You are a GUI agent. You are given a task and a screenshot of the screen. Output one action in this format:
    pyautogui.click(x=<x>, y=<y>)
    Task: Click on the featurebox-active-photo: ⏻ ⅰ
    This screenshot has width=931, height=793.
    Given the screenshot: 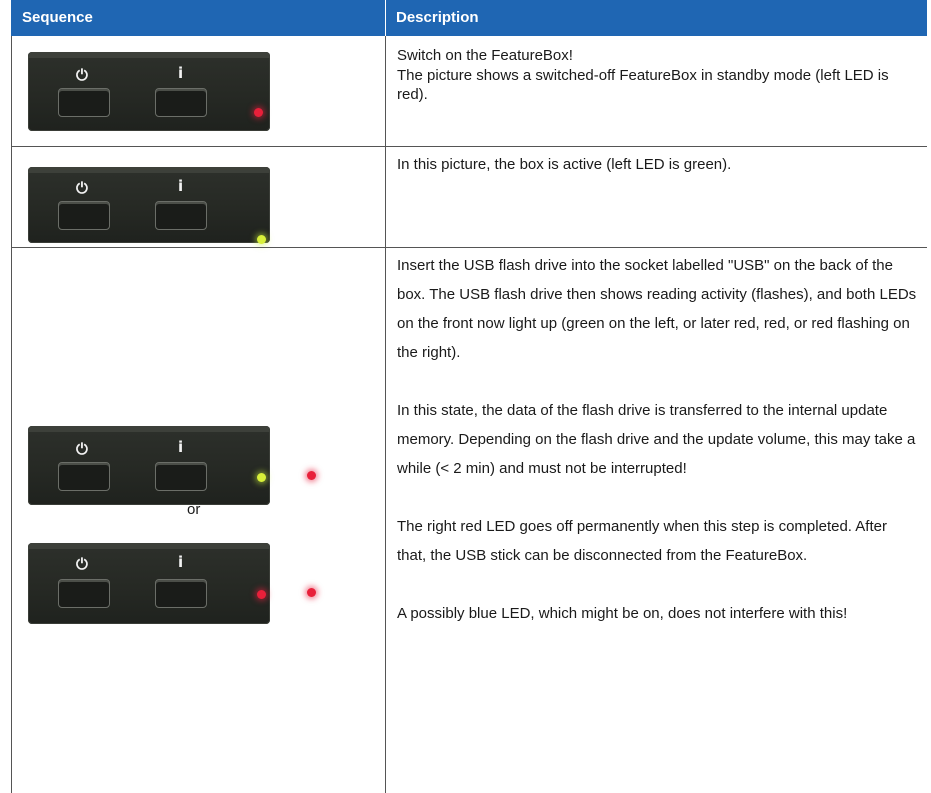 What is the action you would take?
    pyautogui.click(x=149, y=205)
    